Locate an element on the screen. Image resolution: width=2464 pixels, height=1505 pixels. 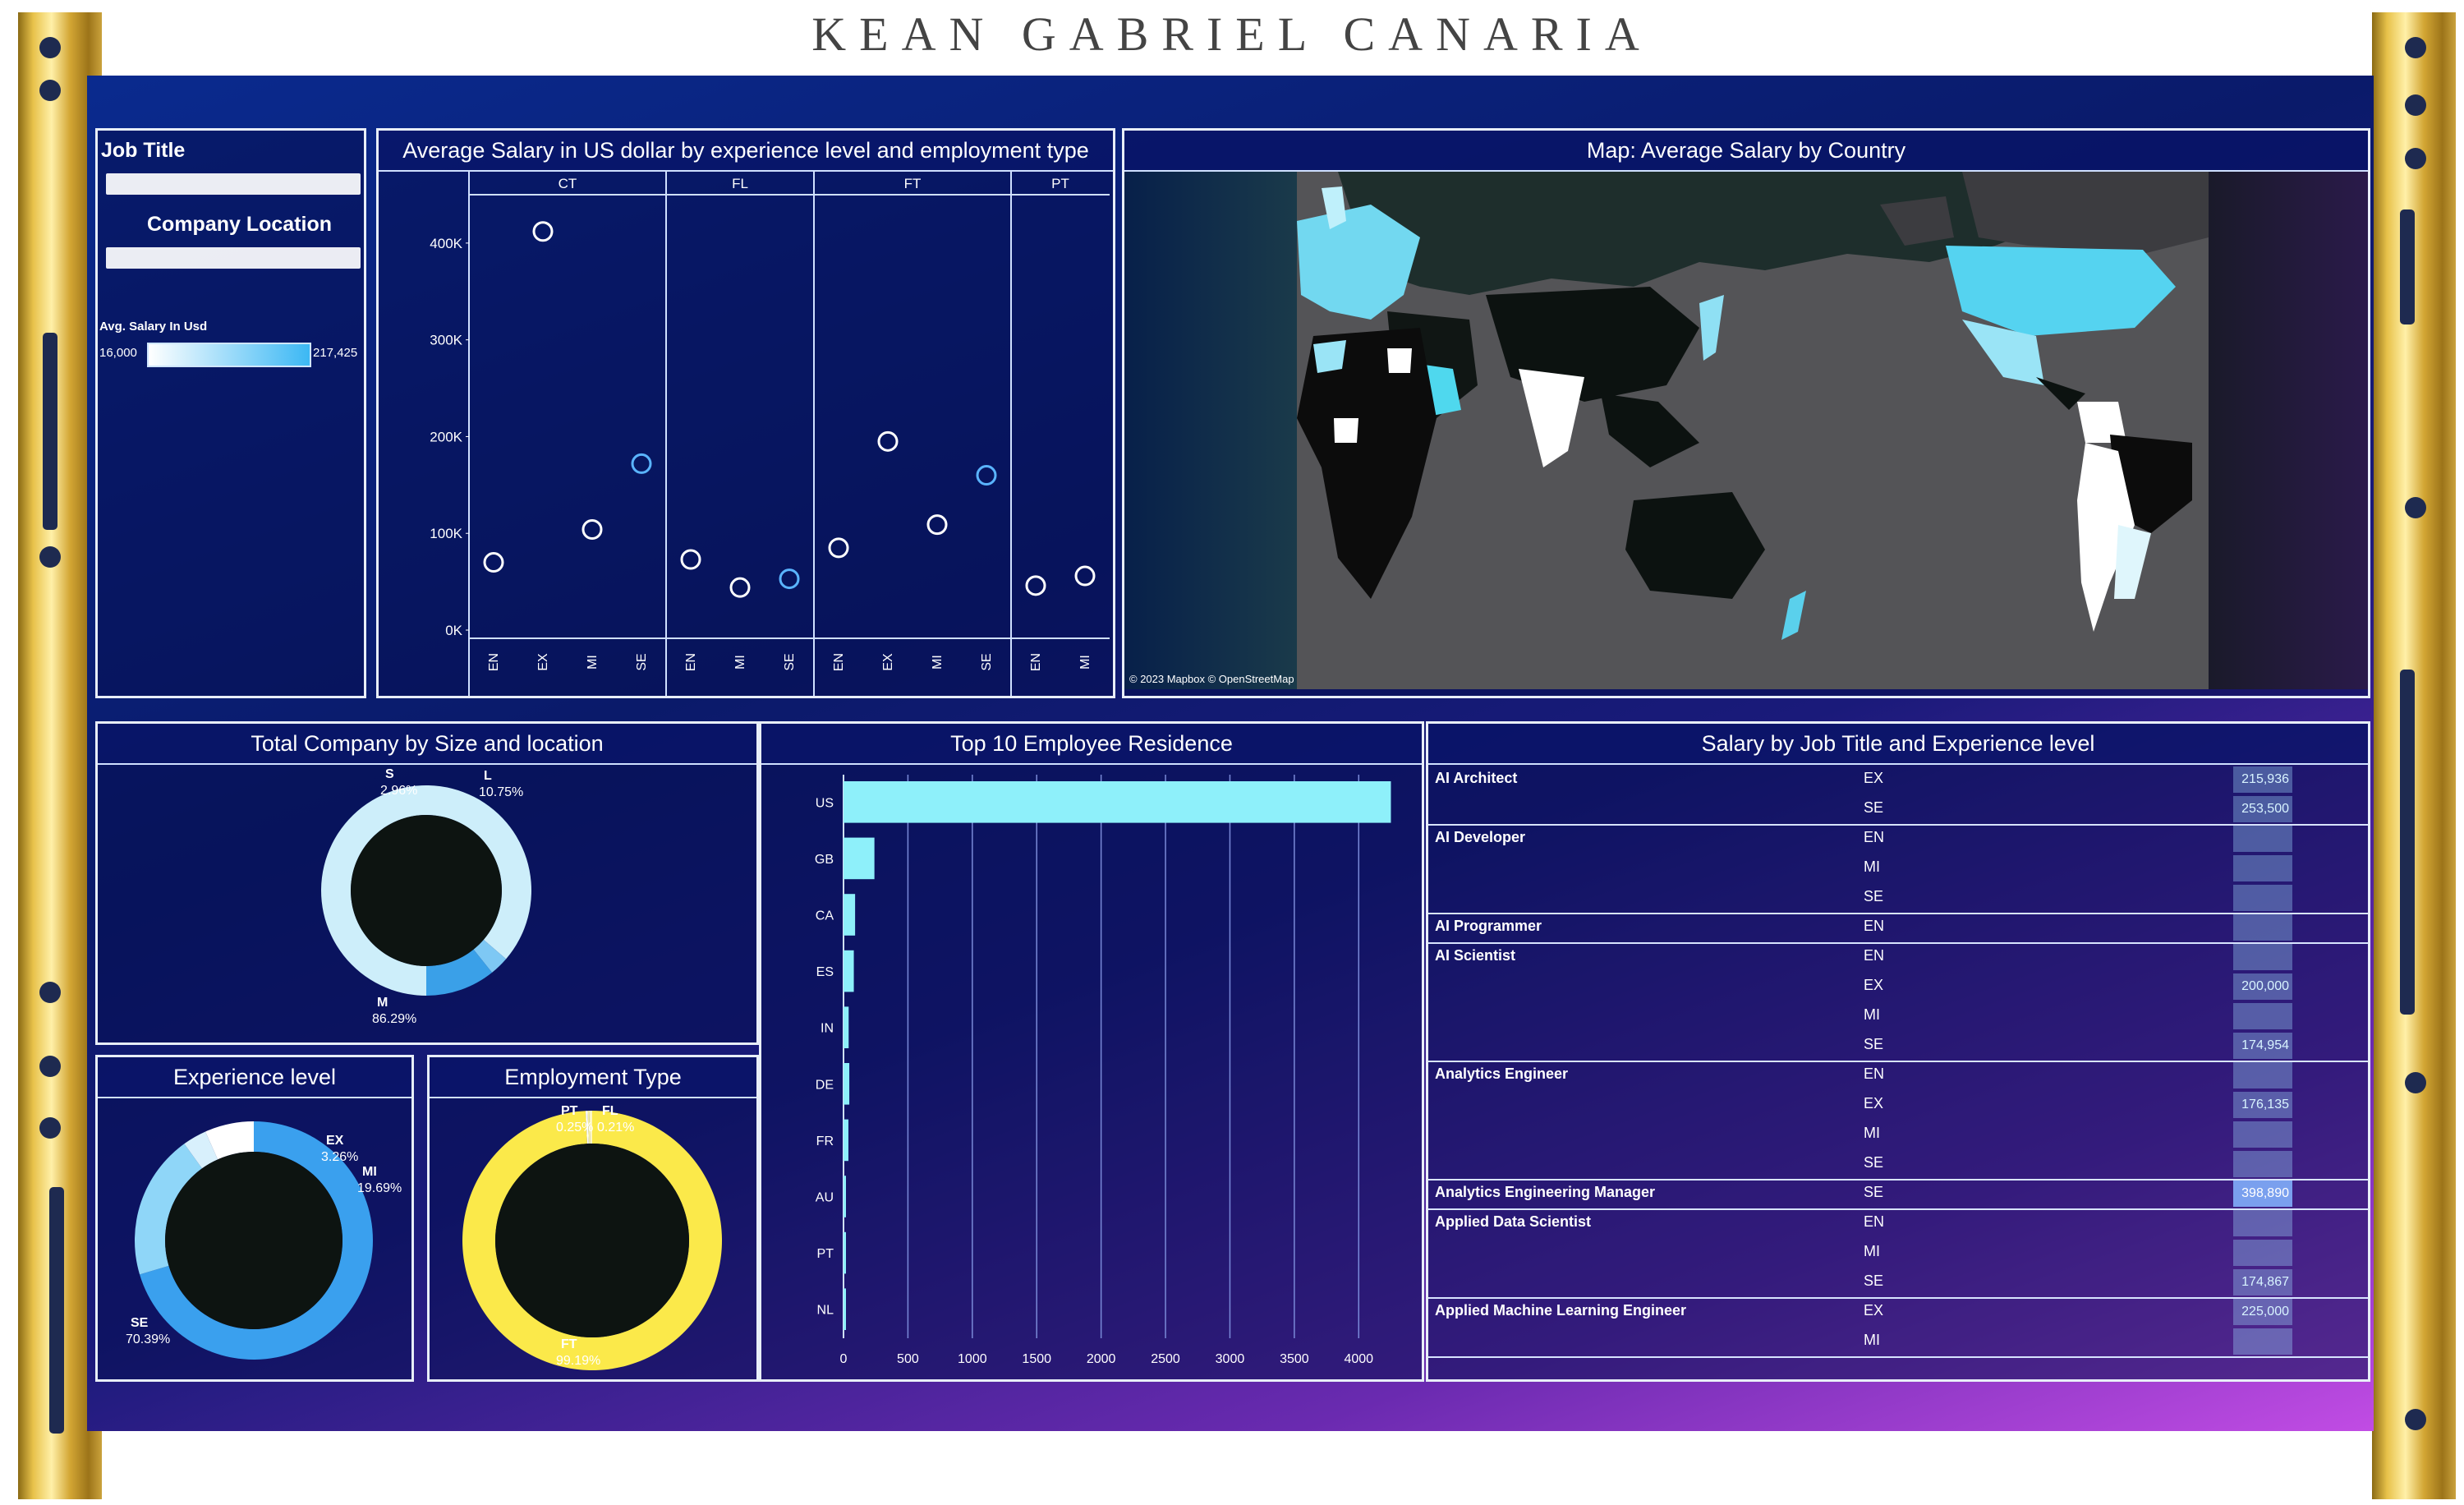
donut-label-pt: PT is located at coordinates (569, 1111).